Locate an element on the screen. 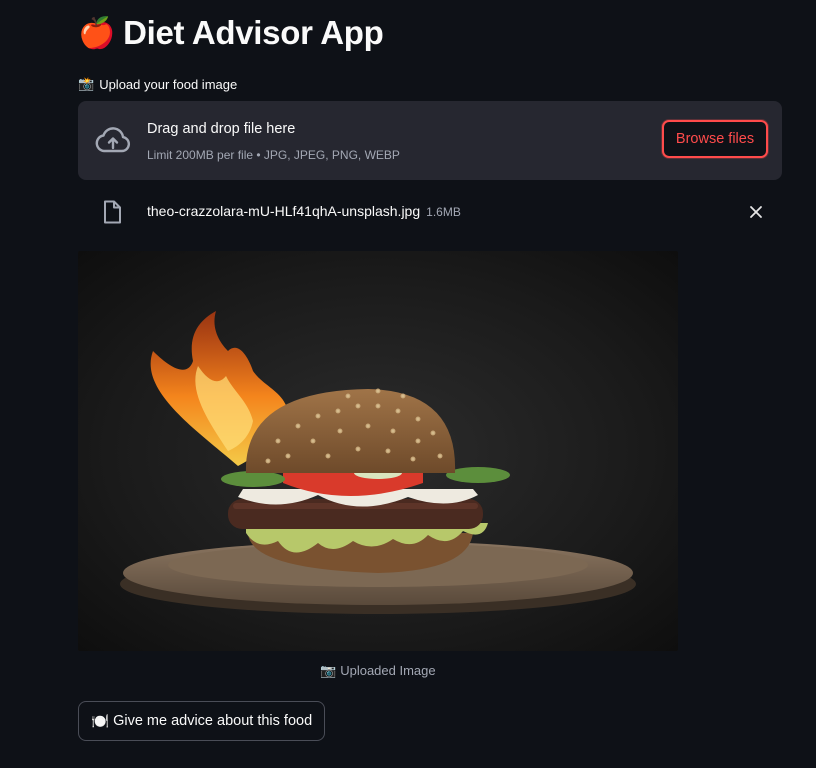  camera-icon: 📷 is located at coordinates (328, 670).